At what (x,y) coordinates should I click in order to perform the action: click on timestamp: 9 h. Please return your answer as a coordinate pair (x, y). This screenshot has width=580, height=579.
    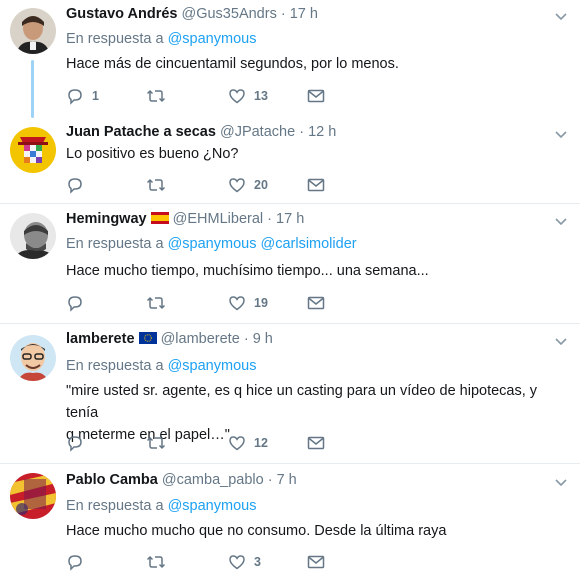
    Looking at the image, I should click on (263, 339).